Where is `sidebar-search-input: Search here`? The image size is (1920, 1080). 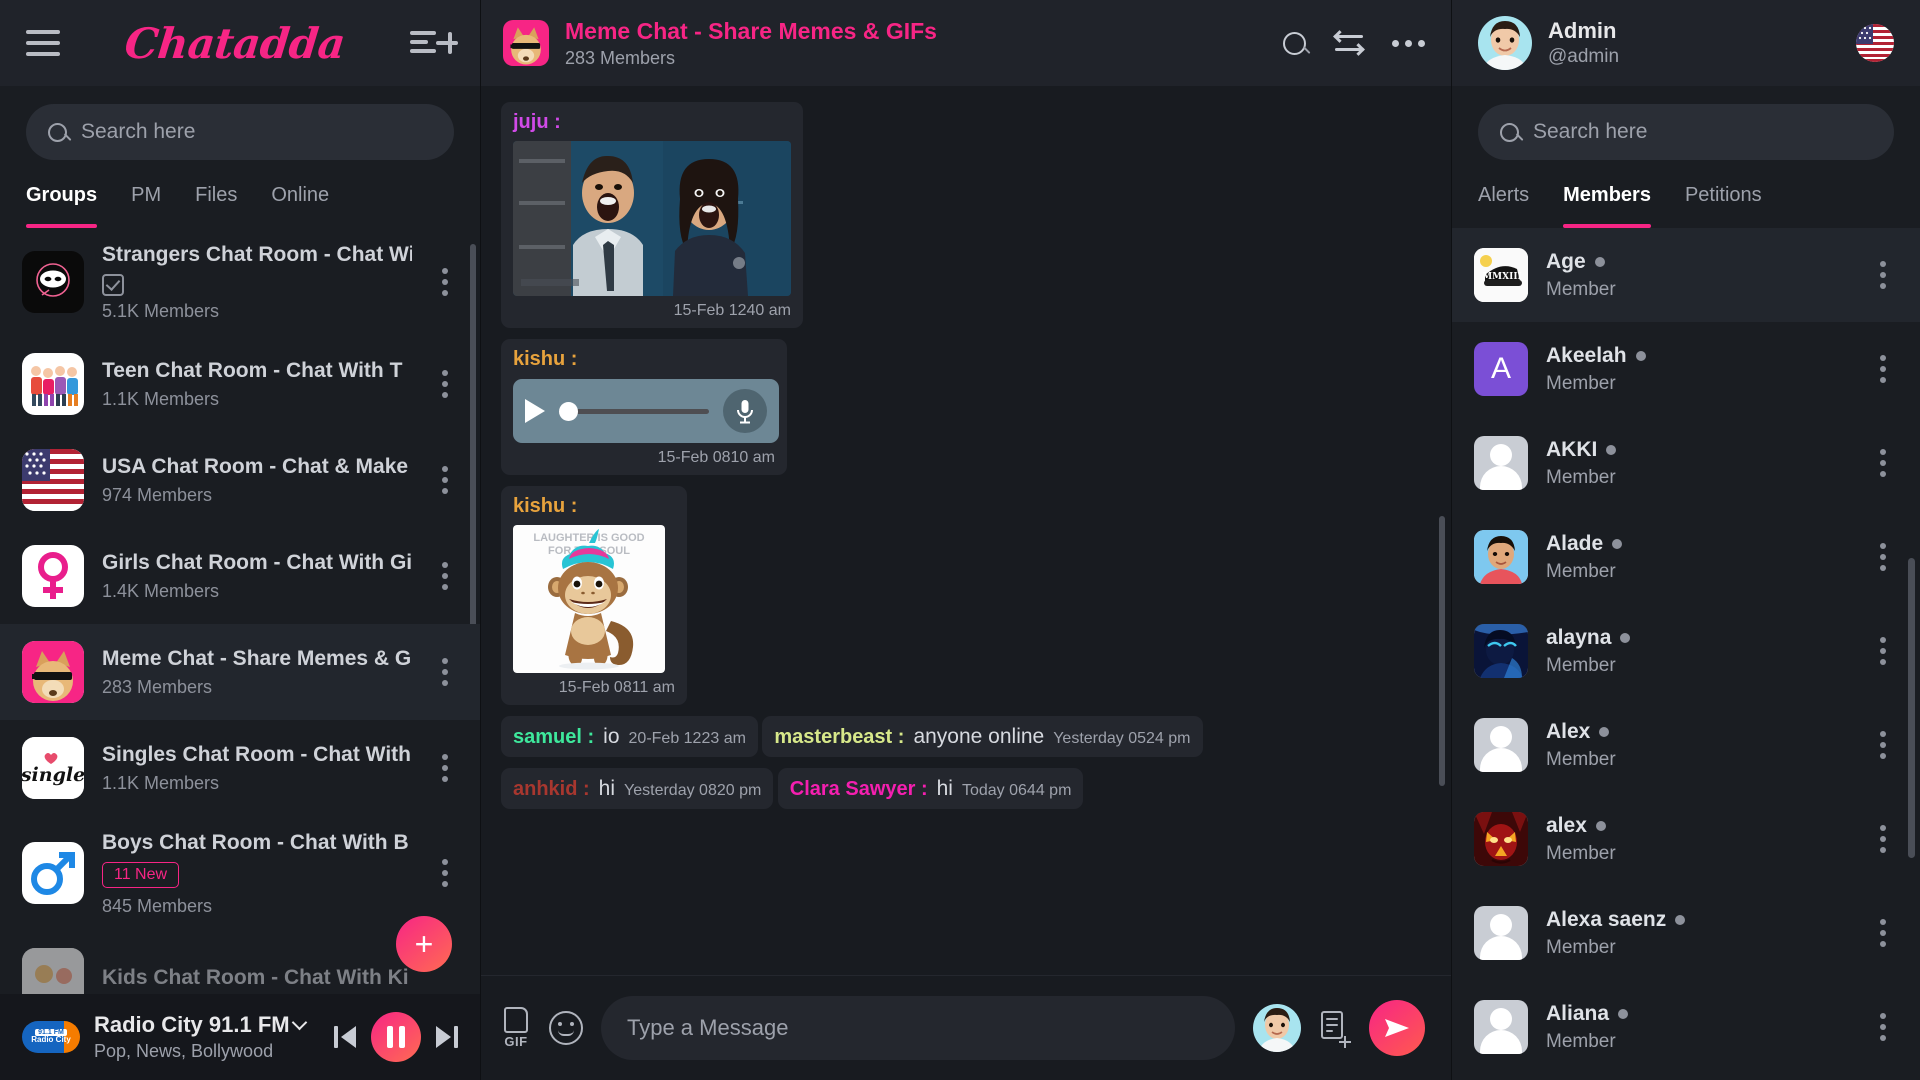
sidebar-search-input: Search here is located at coordinates (240, 132).